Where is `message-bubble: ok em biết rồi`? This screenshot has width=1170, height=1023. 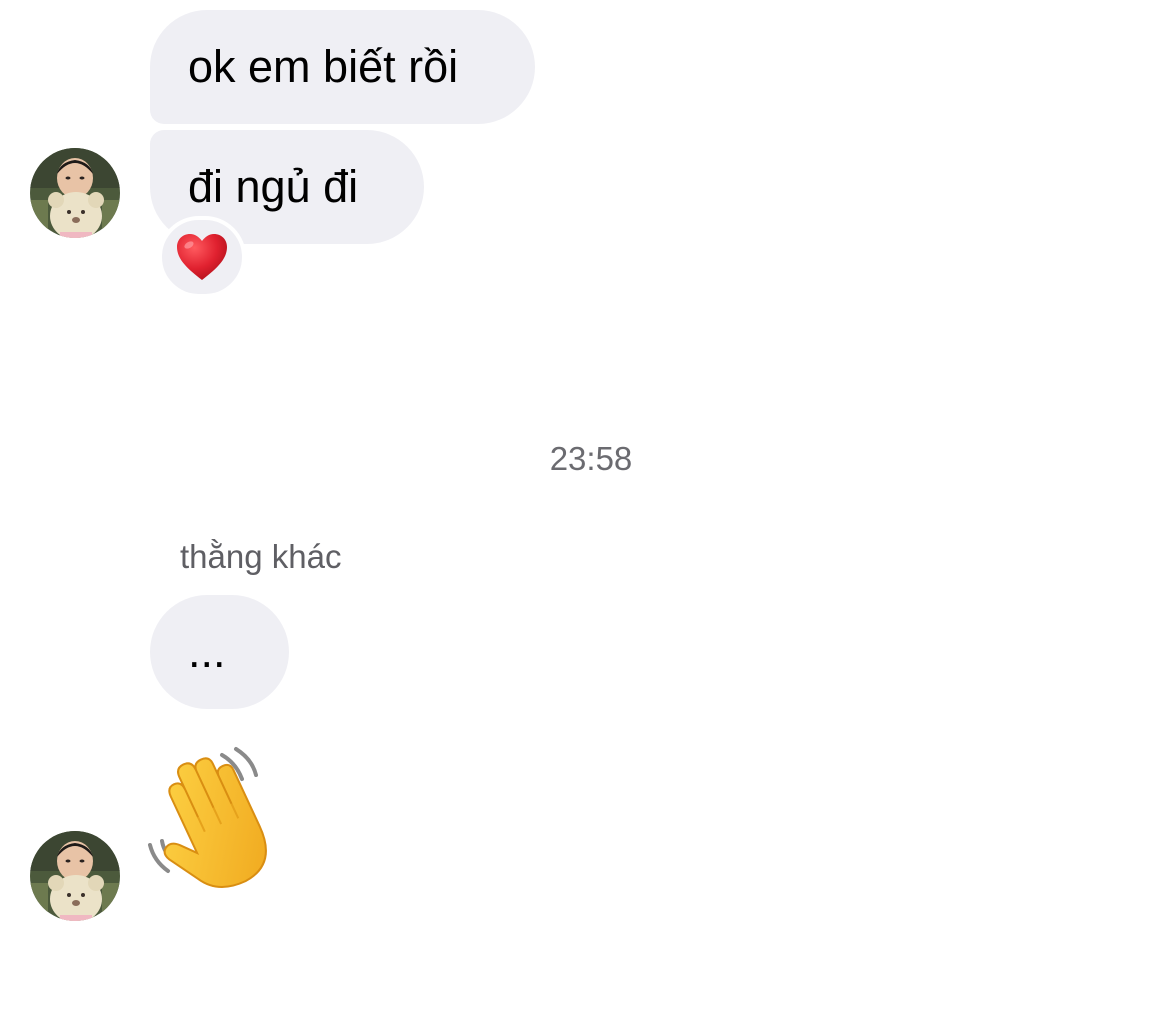 message-bubble: ok em biết rồi is located at coordinates (342, 67).